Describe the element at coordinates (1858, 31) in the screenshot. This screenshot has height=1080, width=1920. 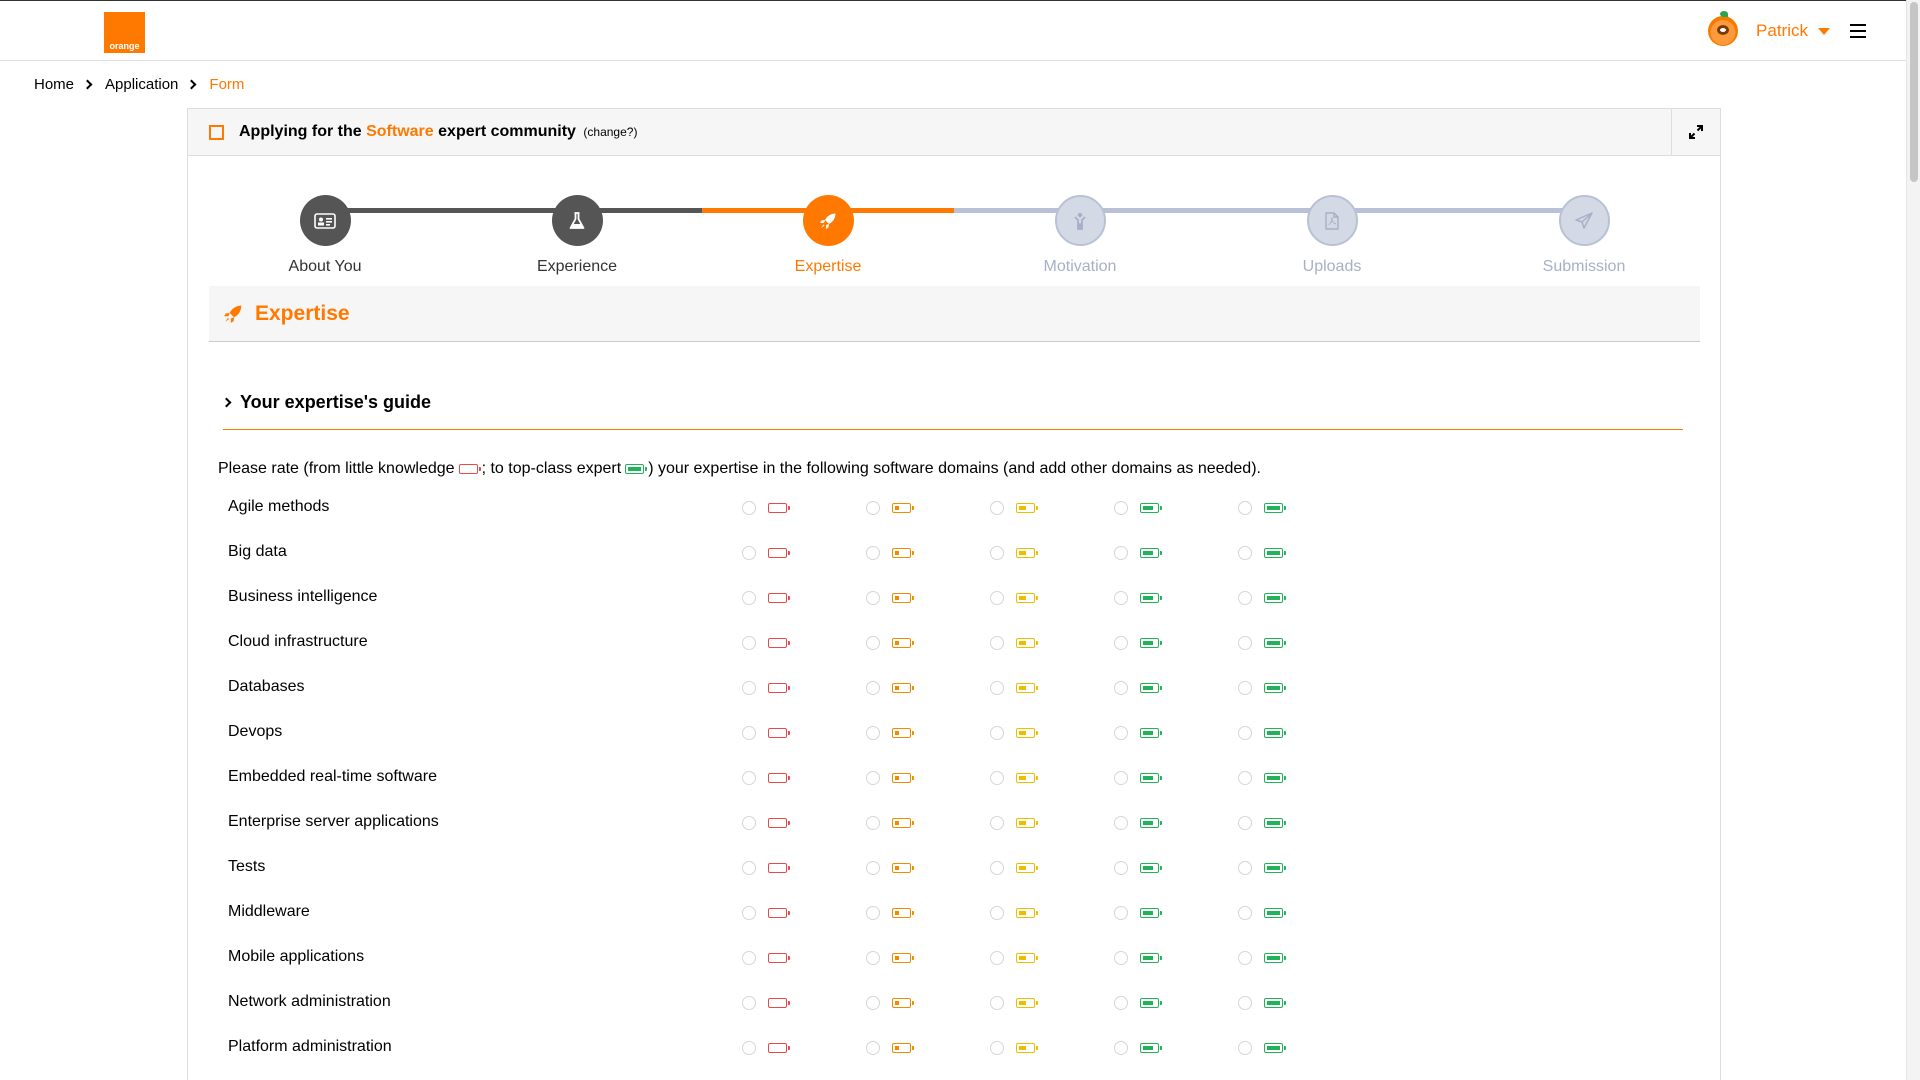
I see `hamburger-menu-icon` at that location.